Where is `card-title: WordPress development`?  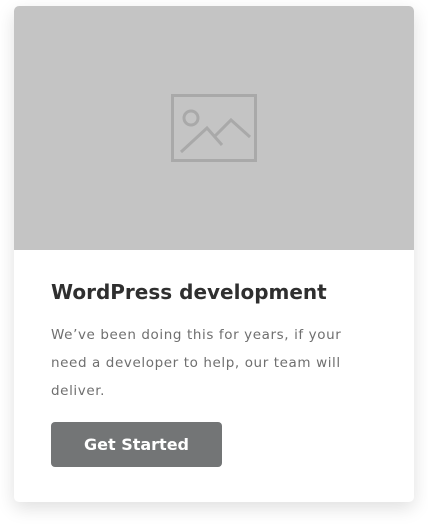
card-title: WordPress development is located at coordinates (189, 292).